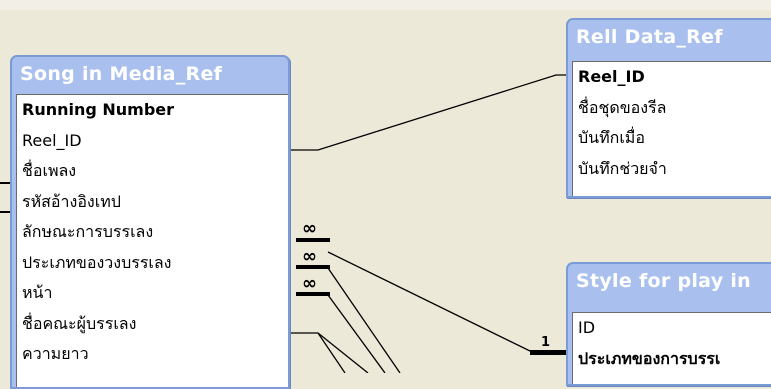  Describe the element at coordinates (672, 108) in the screenshot. I see `field-item: ชื่อชุดของรีล` at that location.